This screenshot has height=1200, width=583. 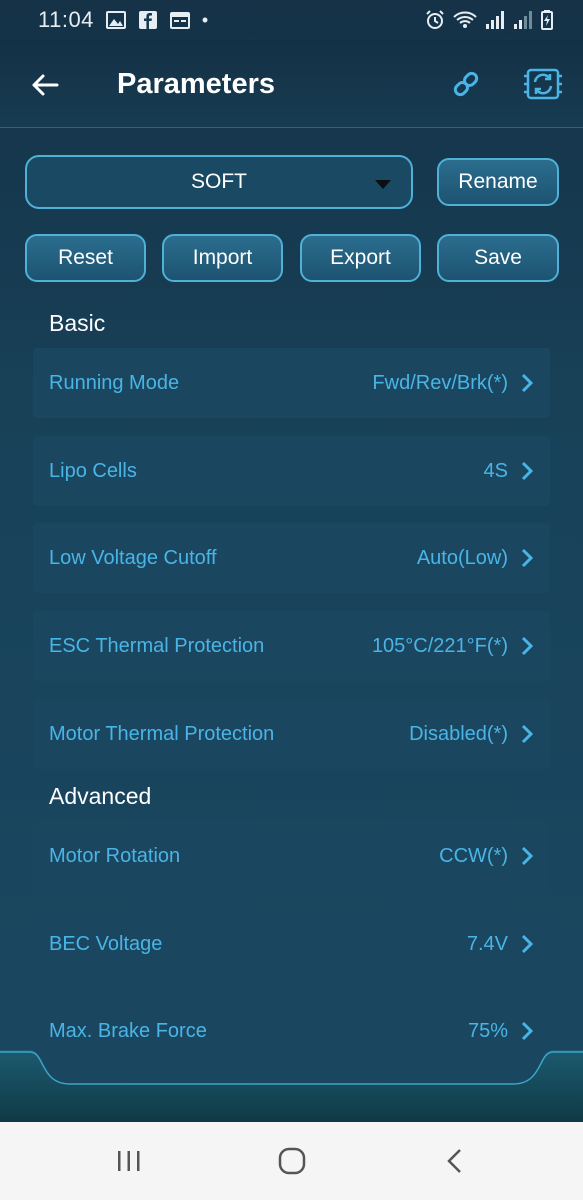 I want to click on setting-label: Running Mode, so click(x=114, y=382).